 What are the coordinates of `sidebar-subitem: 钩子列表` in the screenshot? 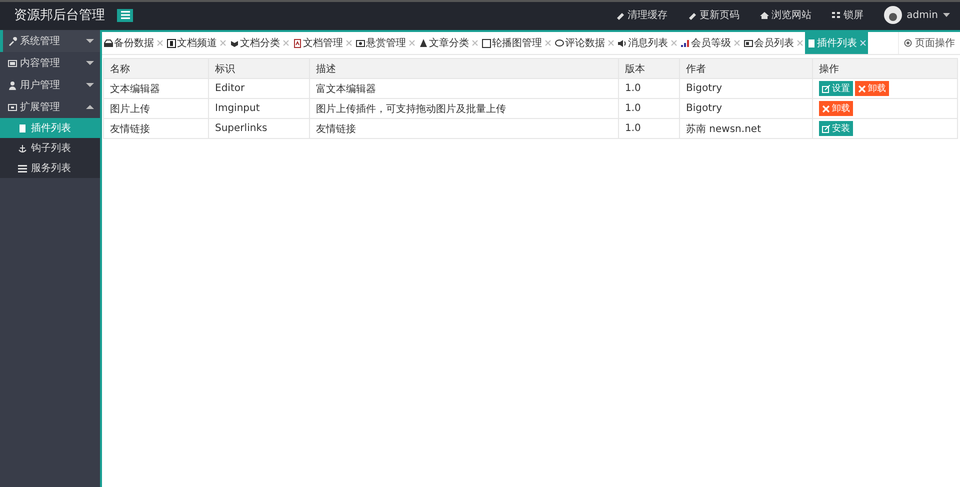 It's located at (50, 148).